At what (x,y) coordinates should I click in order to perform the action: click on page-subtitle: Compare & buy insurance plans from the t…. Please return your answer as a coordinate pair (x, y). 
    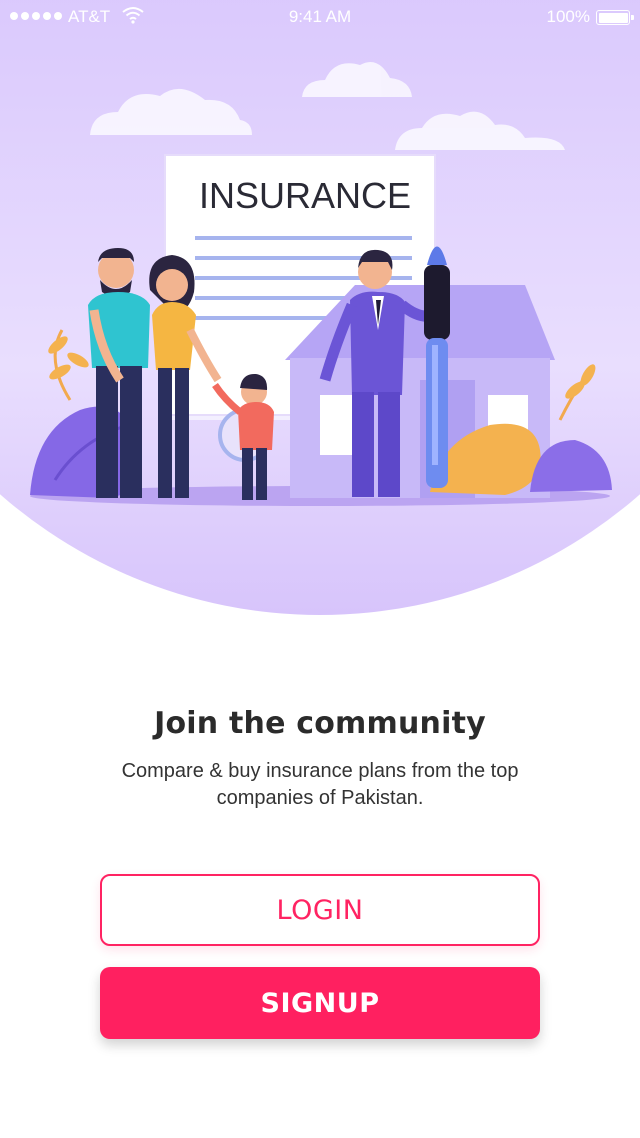
    Looking at the image, I should click on (320, 784).